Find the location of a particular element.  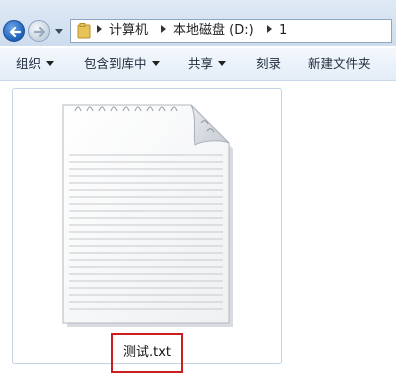

breadcrumb: 计算机 本地磁盘 (D:) 1 is located at coordinates (231, 31).